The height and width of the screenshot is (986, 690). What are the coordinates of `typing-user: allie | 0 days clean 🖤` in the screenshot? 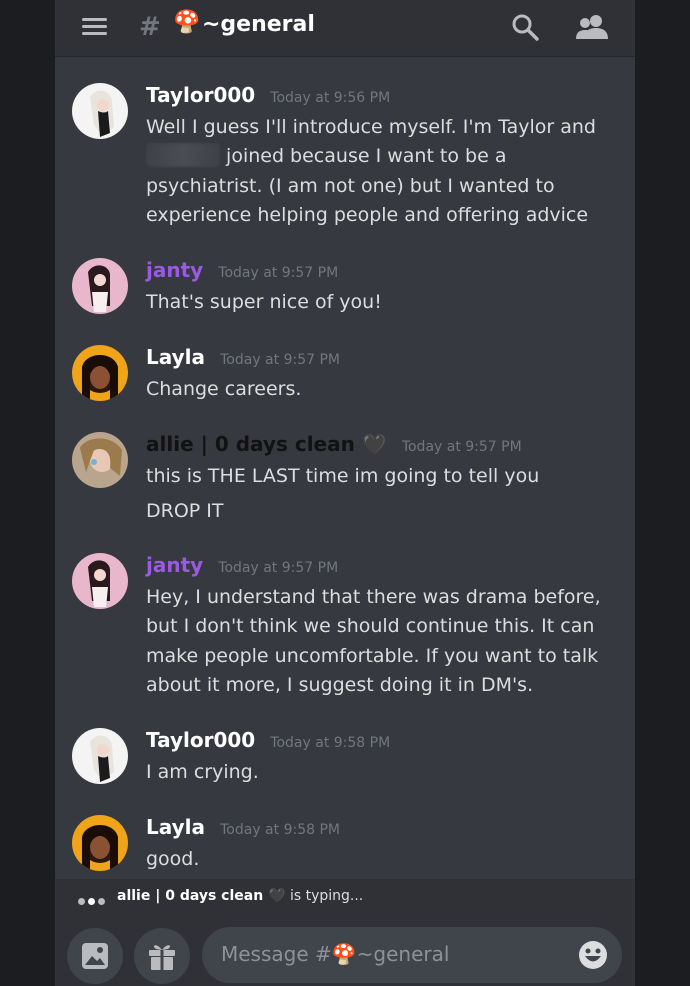 It's located at (201, 896).